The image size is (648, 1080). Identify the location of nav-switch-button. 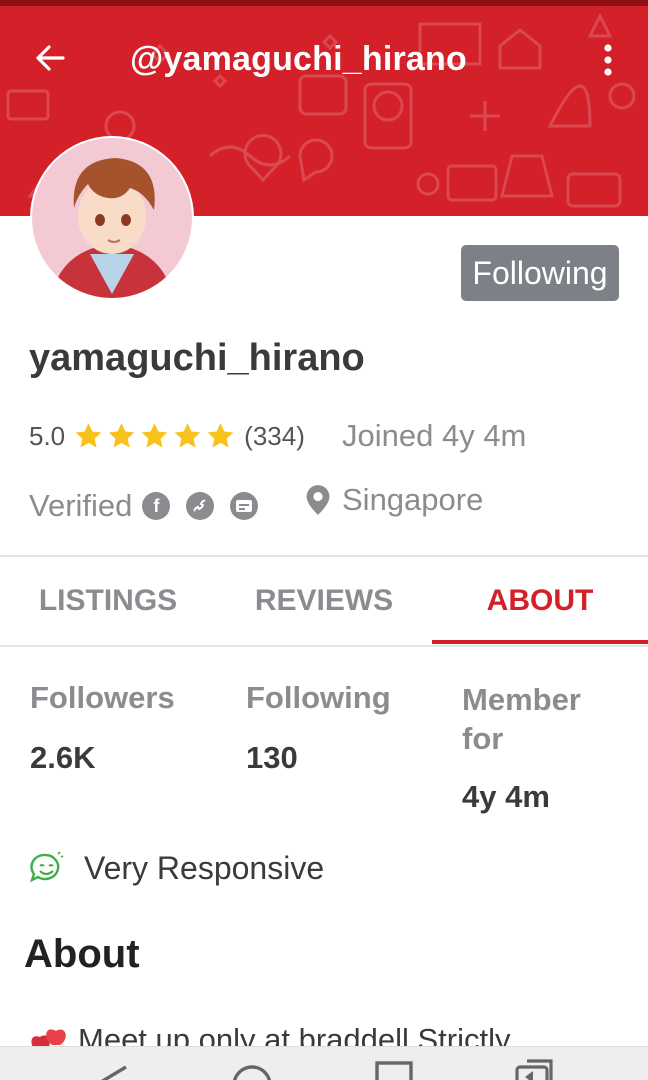
(535, 1063).